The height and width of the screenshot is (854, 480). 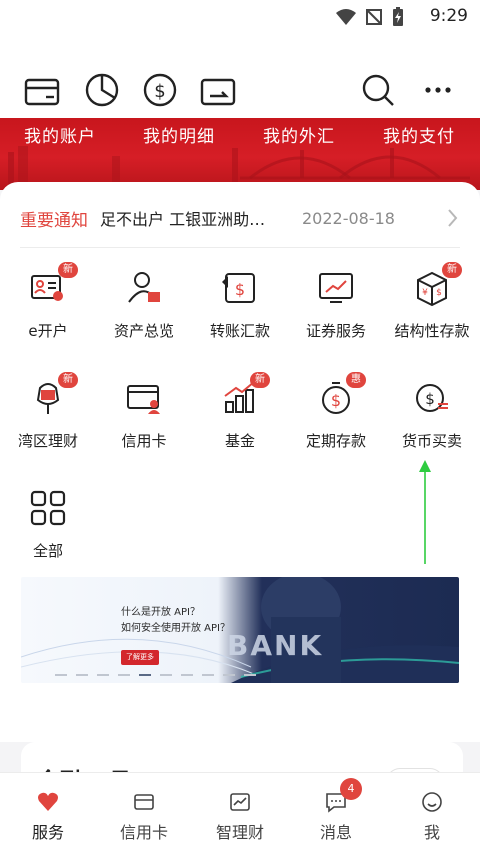 I want to click on message-count-badge: 4, so click(x=351, y=789).